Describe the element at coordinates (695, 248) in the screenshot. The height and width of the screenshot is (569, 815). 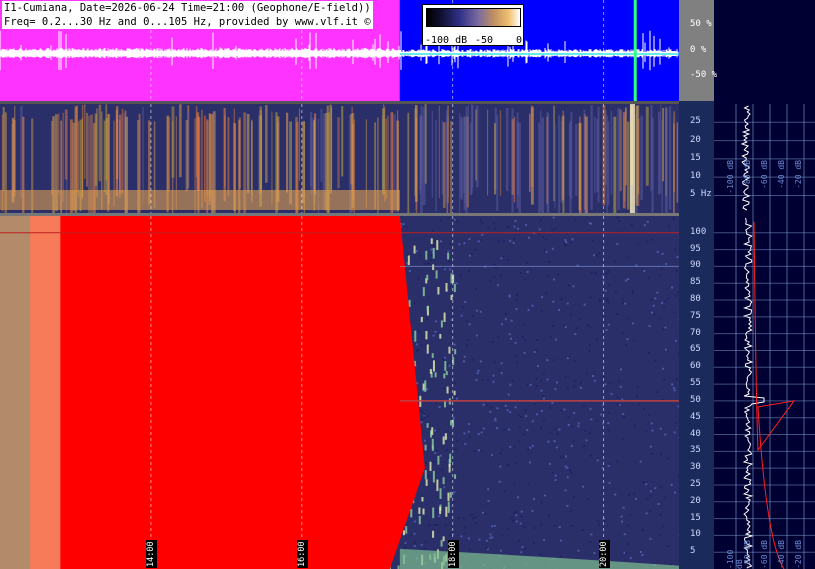
I see `y-tick-label: 95` at that location.